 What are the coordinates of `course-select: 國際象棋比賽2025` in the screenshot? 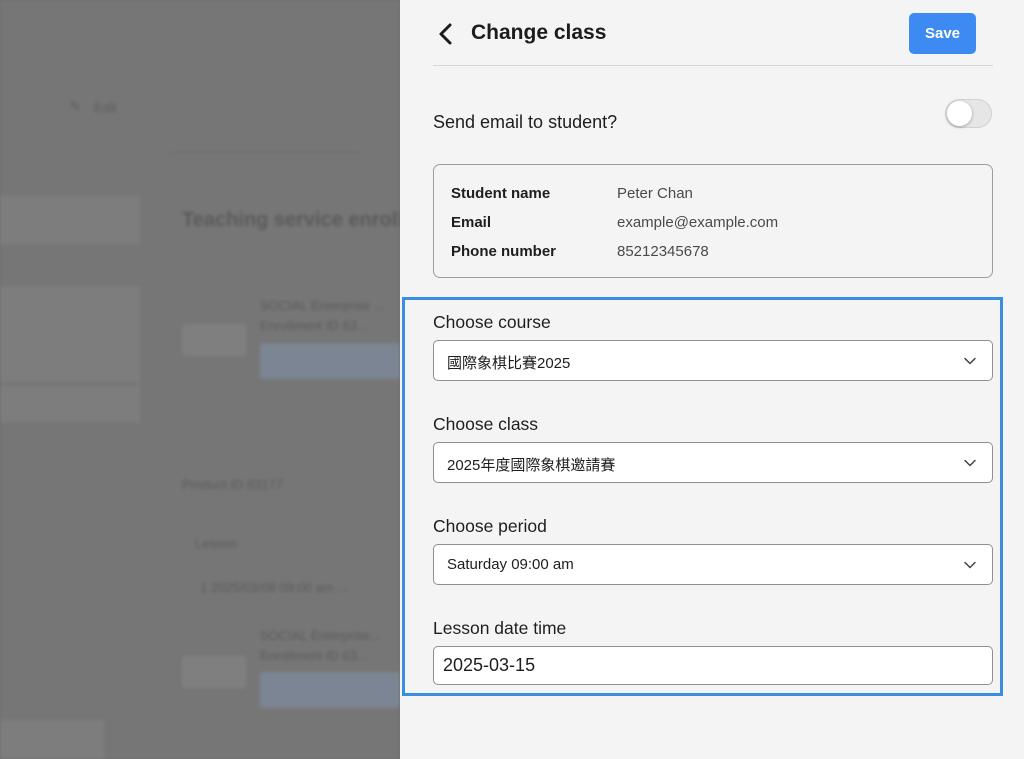 It's located at (713, 360).